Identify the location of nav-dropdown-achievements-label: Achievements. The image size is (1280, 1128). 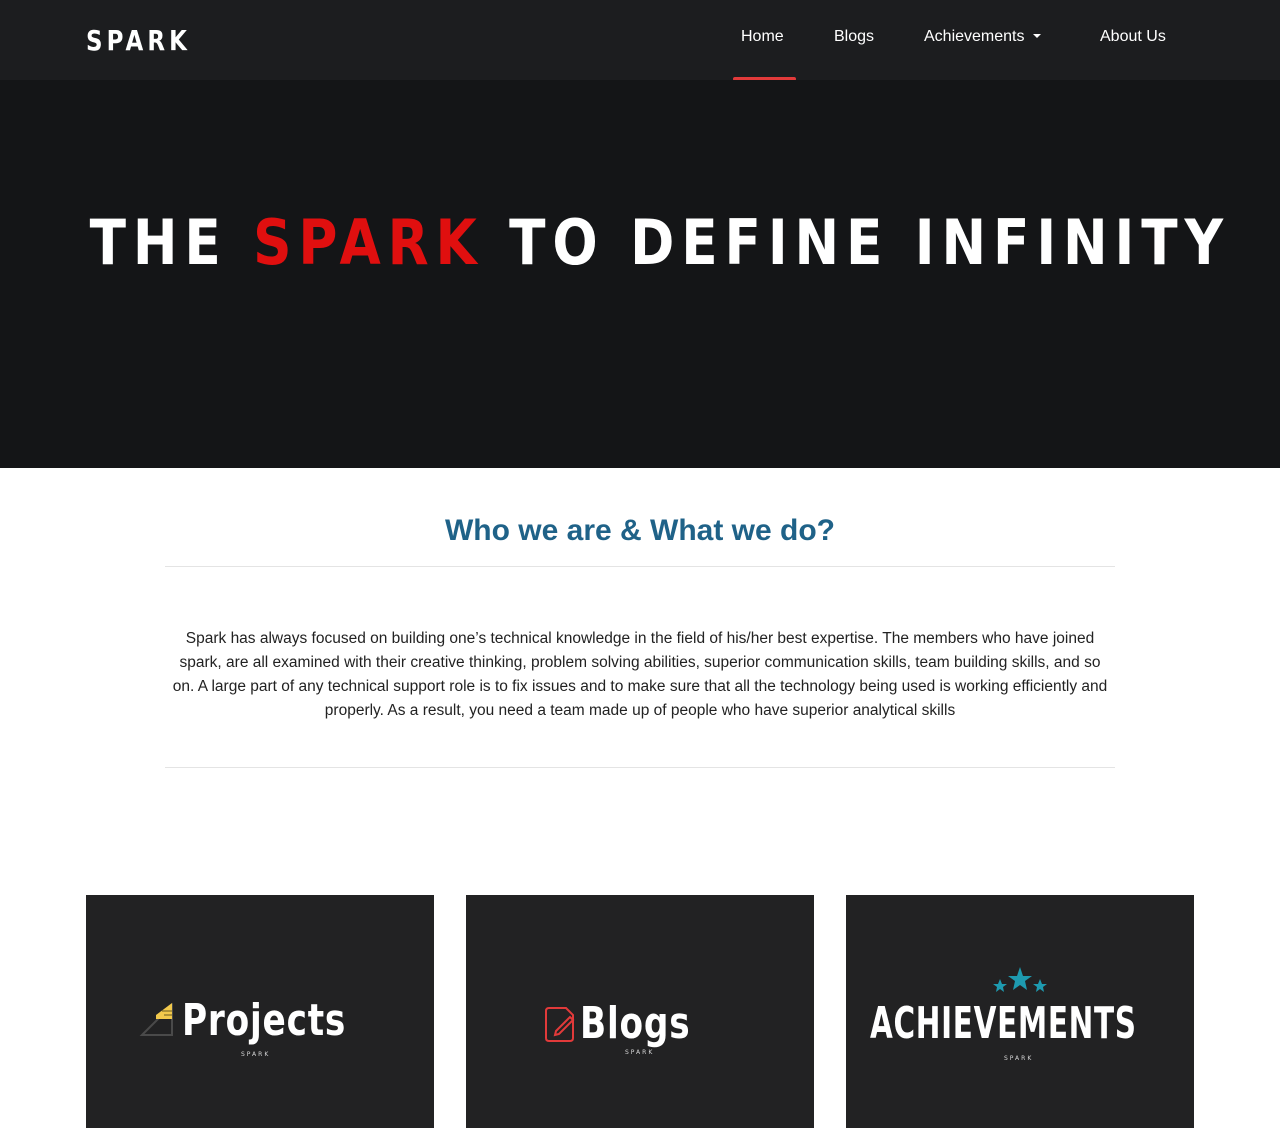
(974, 36).